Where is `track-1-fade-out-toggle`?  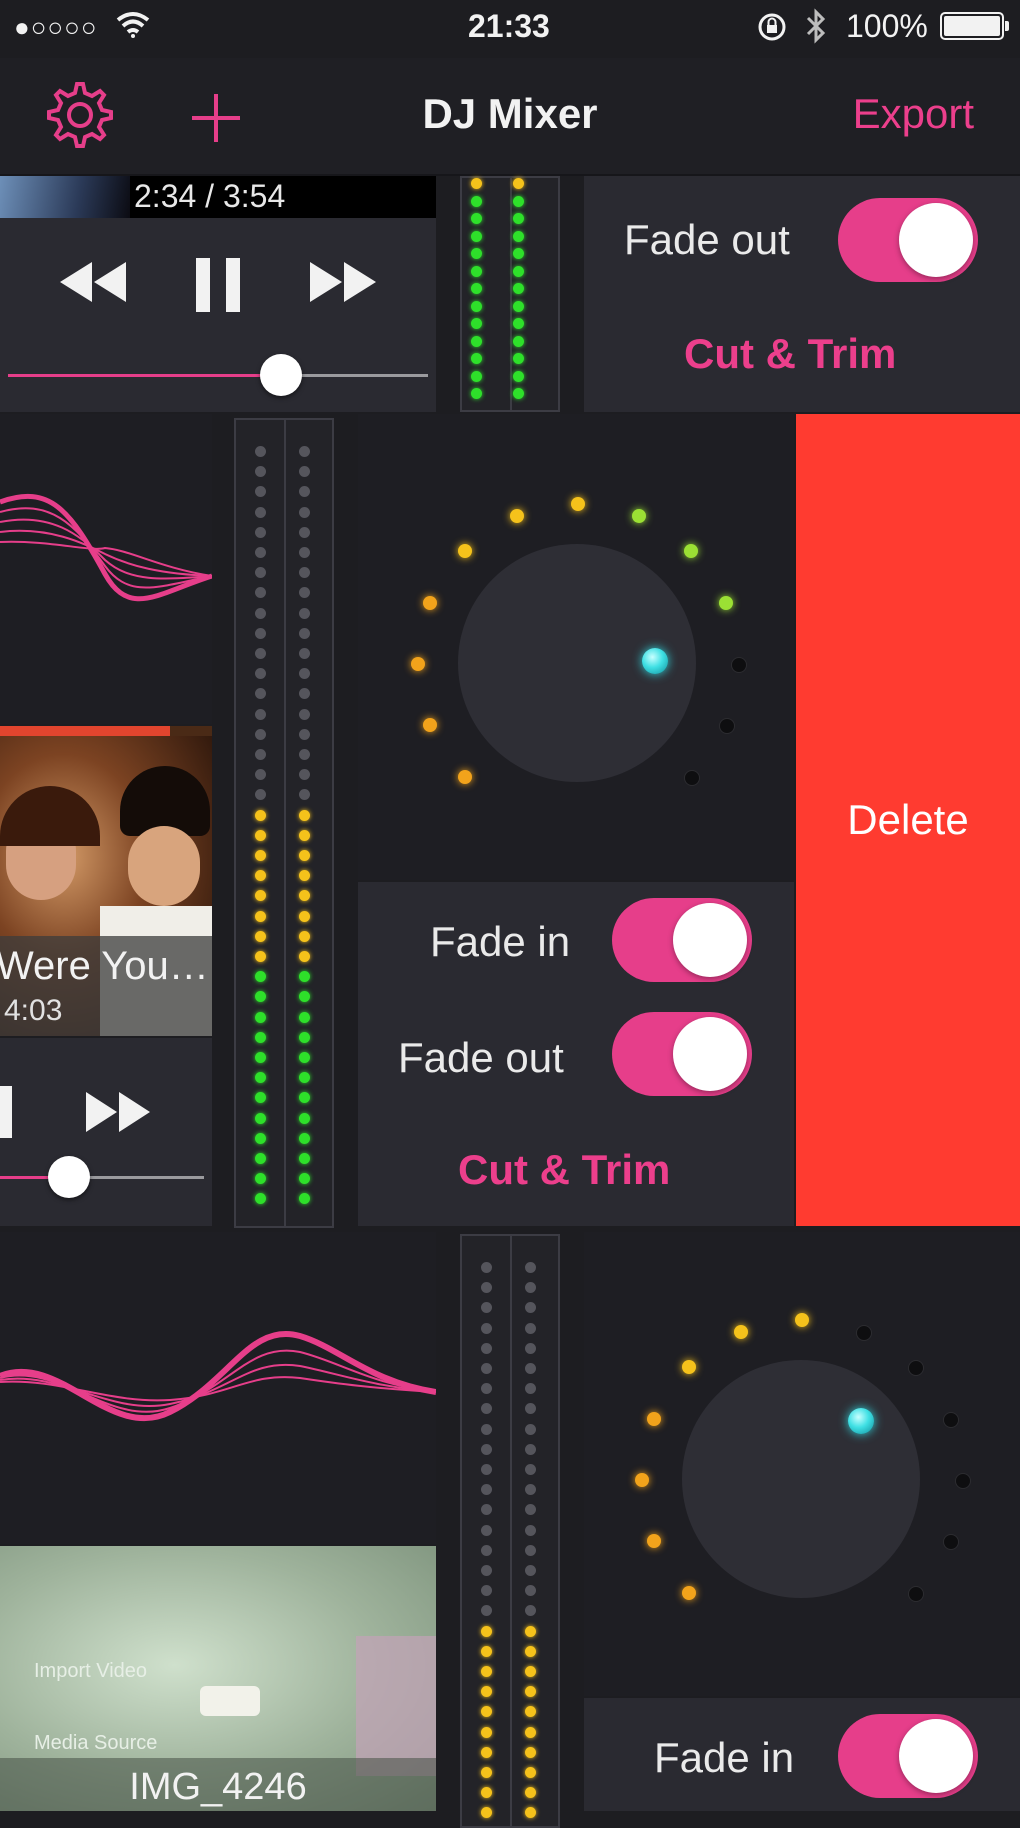
track-1-fade-out-toggle is located at coordinates (908, 240).